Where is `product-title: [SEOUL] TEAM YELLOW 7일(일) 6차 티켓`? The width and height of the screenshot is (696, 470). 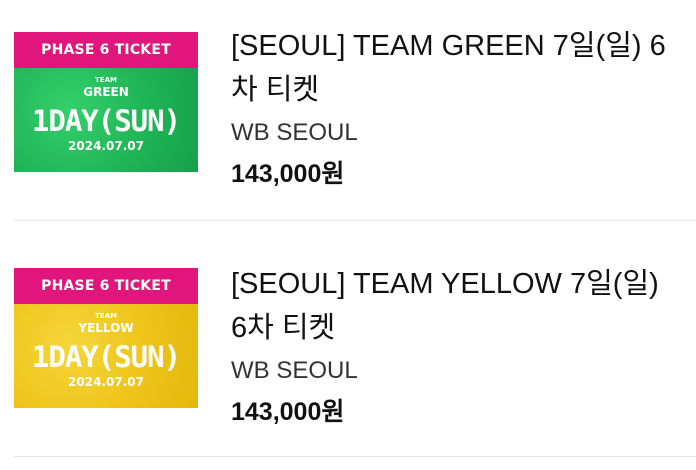
product-title: [SEOUL] TEAM YELLOW 7일(일) 6차 티켓 is located at coordinates (453, 306).